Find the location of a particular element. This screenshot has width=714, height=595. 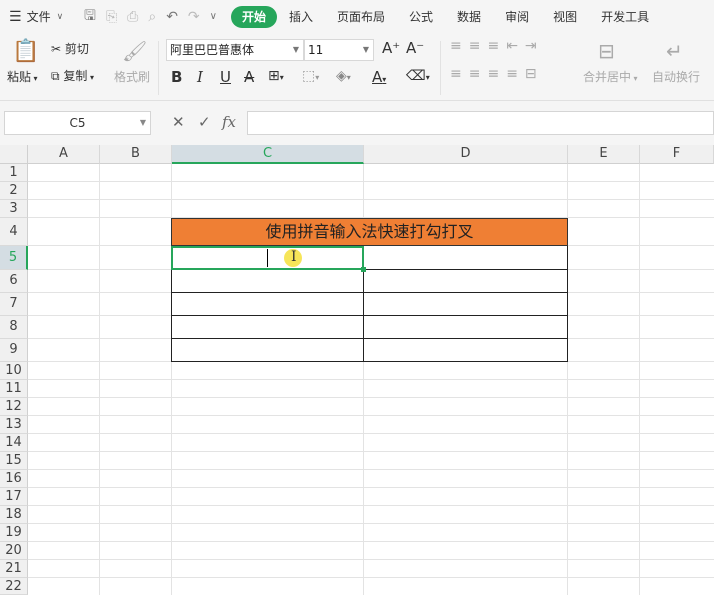

name-box-value: C5 is located at coordinates (77, 123).